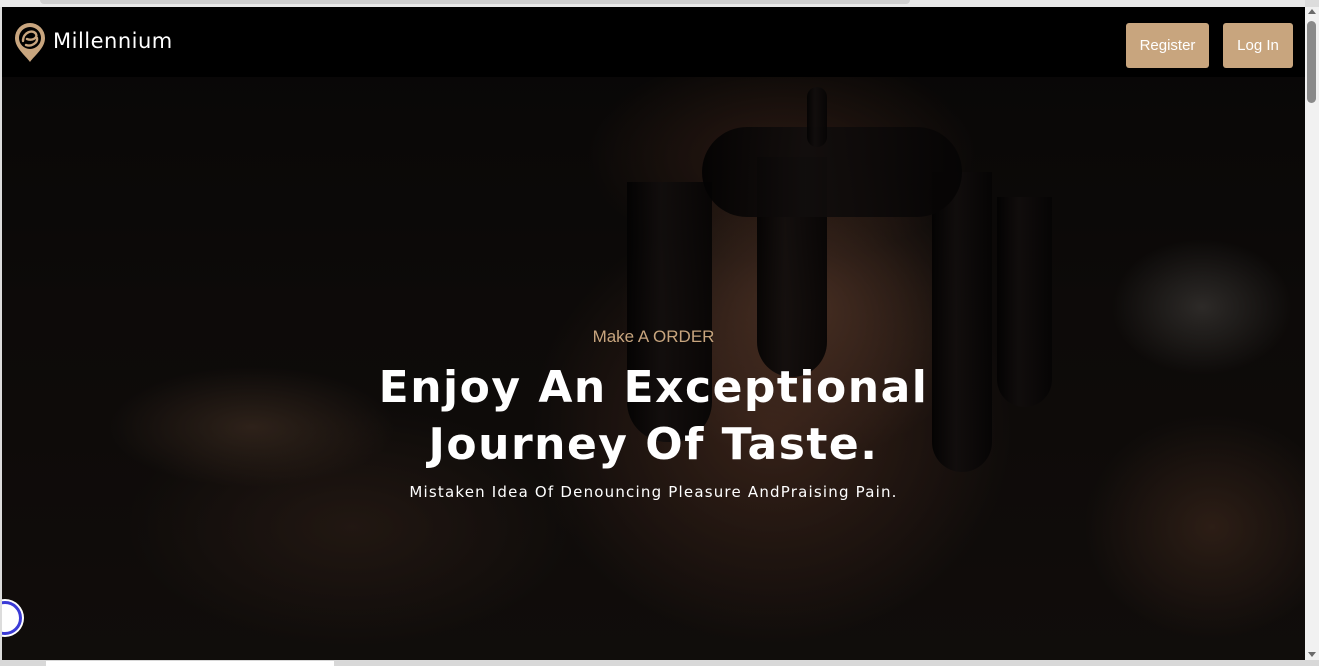  I want to click on top-navbar: Millennium Register Log In, so click(653, 42).